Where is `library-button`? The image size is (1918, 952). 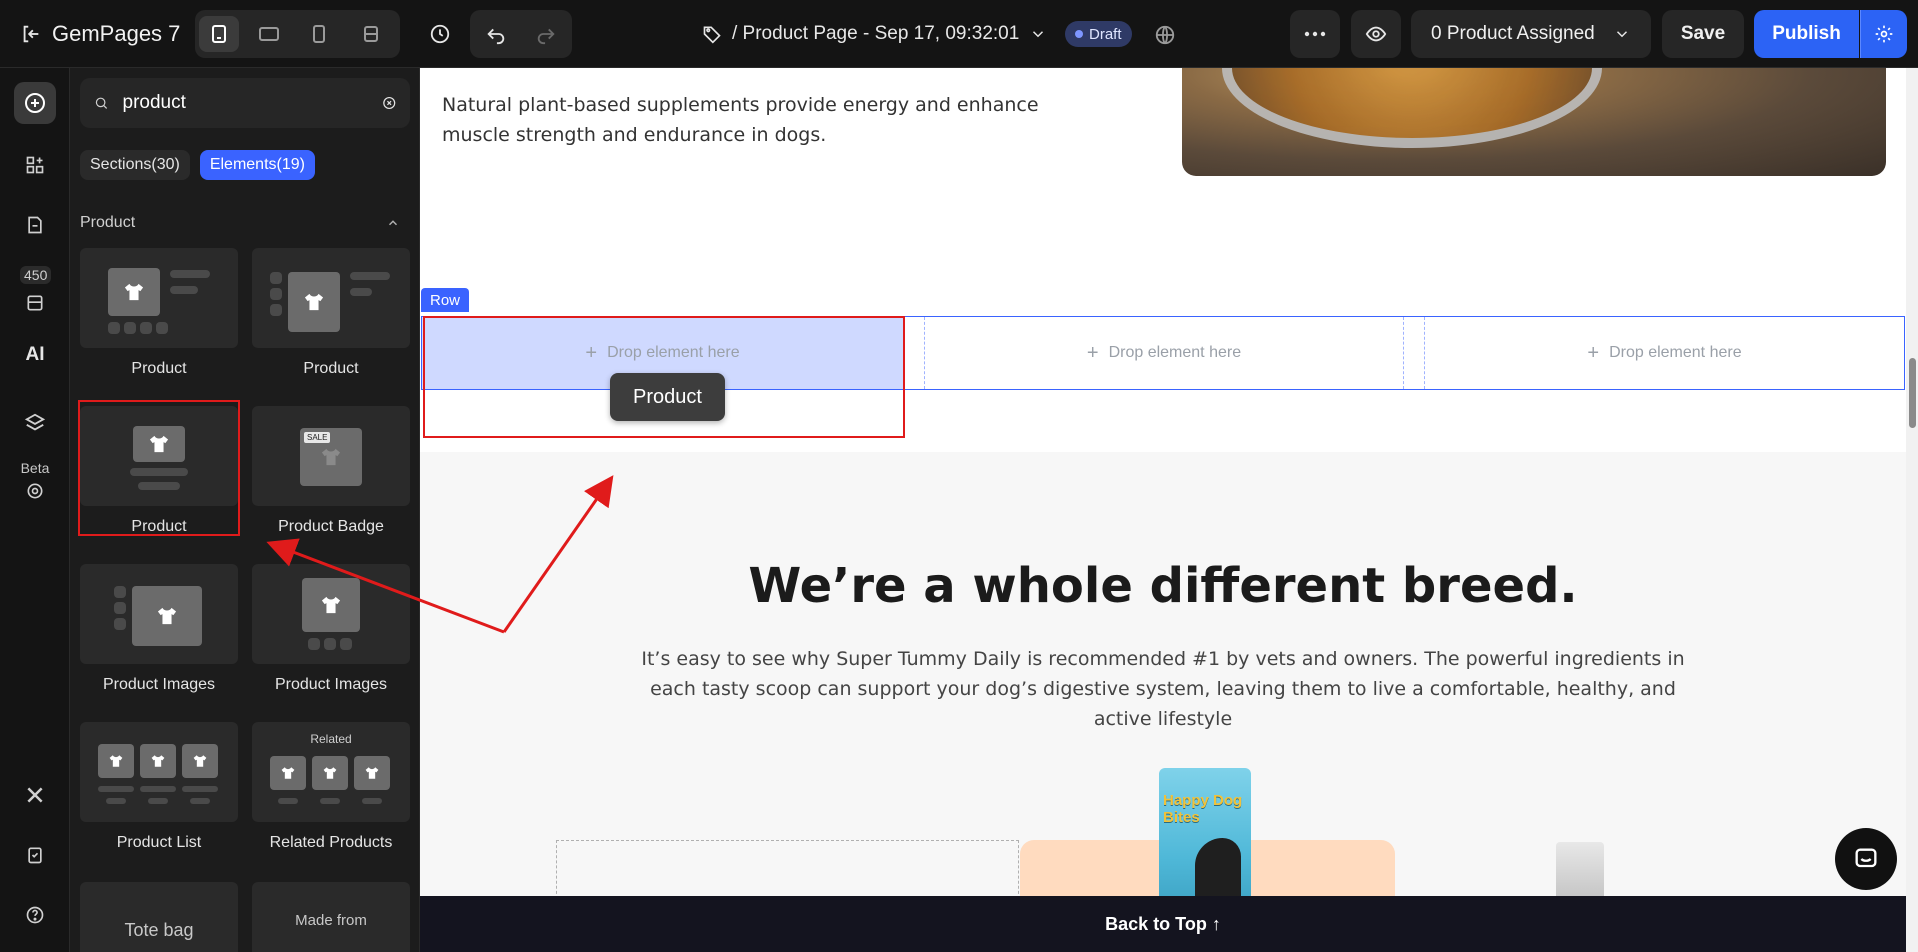
library-button is located at coordinates (35, 303).